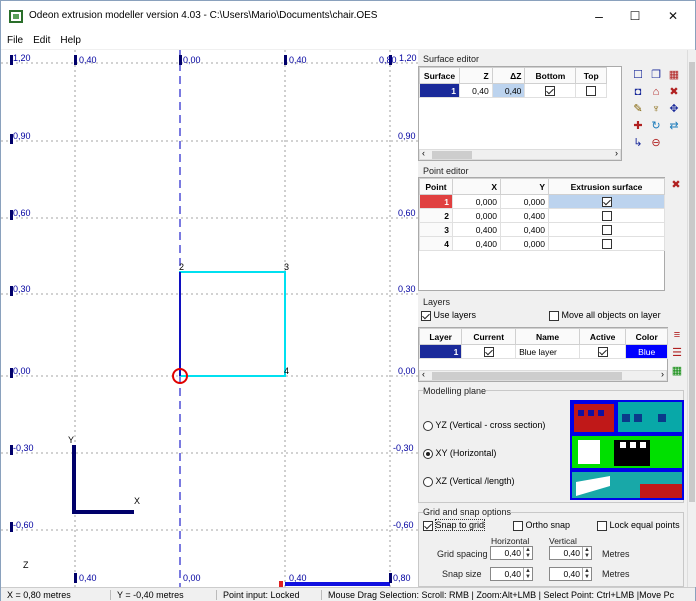 The image size is (696, 601). I want to click on move-all-checkbox, so click(554, 315).